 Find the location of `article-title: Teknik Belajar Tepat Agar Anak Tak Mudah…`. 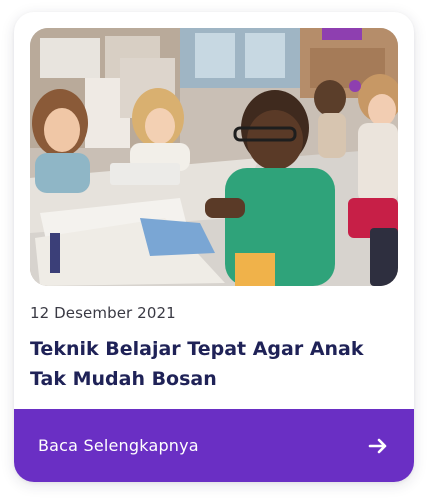

article-title: Teknik Belajar Tepat Agar Anak Tak Mudah… is located at coordinates (215, 364).